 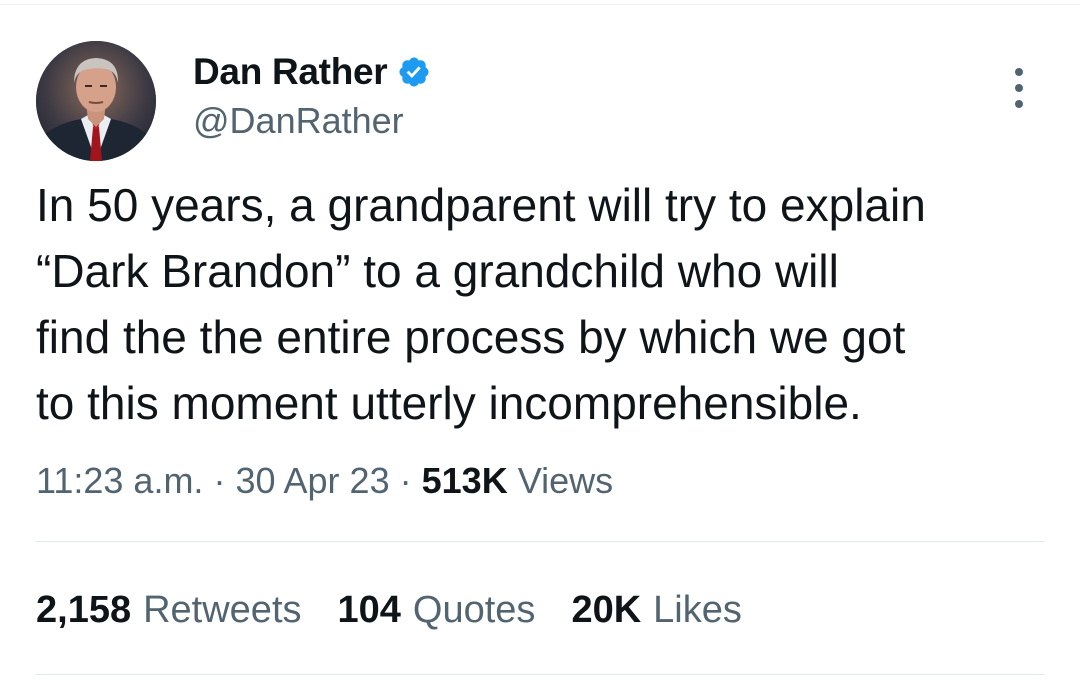 I want to click on retweets-label: Retweets, so click(x=222, y=610).